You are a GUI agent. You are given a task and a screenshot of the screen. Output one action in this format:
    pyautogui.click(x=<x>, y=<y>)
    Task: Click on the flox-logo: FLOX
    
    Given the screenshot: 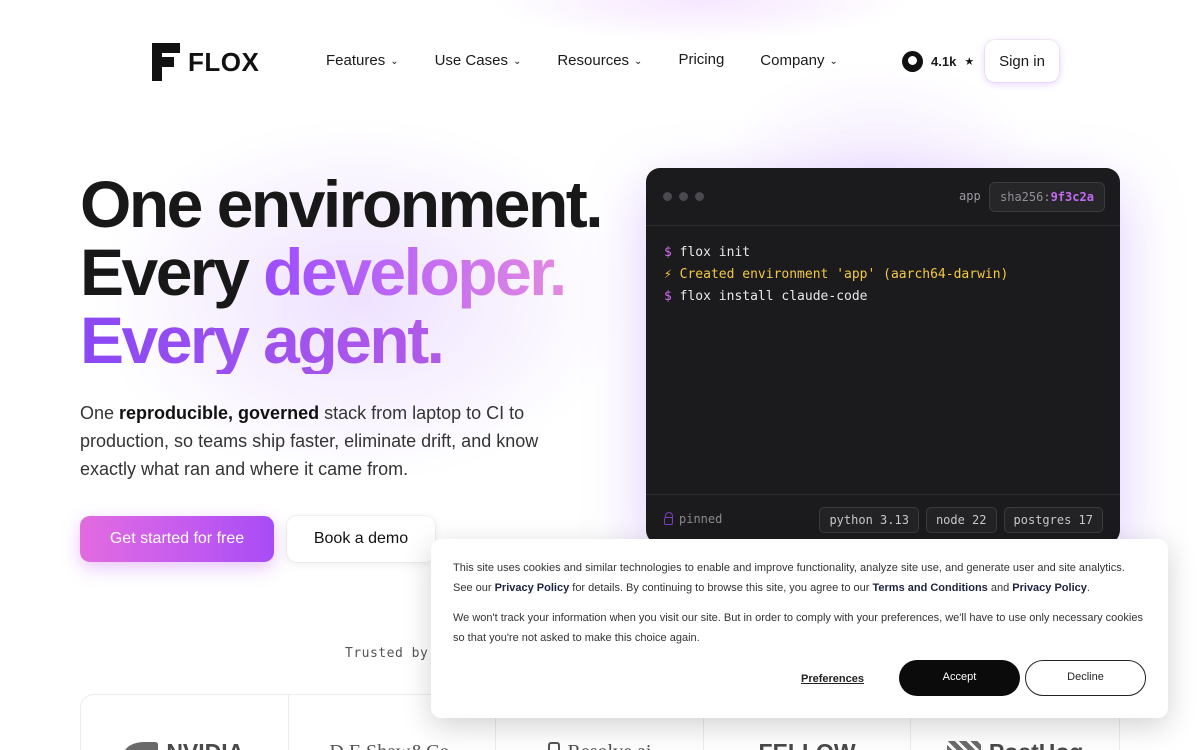 What is the action you would take?
    pyautogui.click(x=204, y=62)
    